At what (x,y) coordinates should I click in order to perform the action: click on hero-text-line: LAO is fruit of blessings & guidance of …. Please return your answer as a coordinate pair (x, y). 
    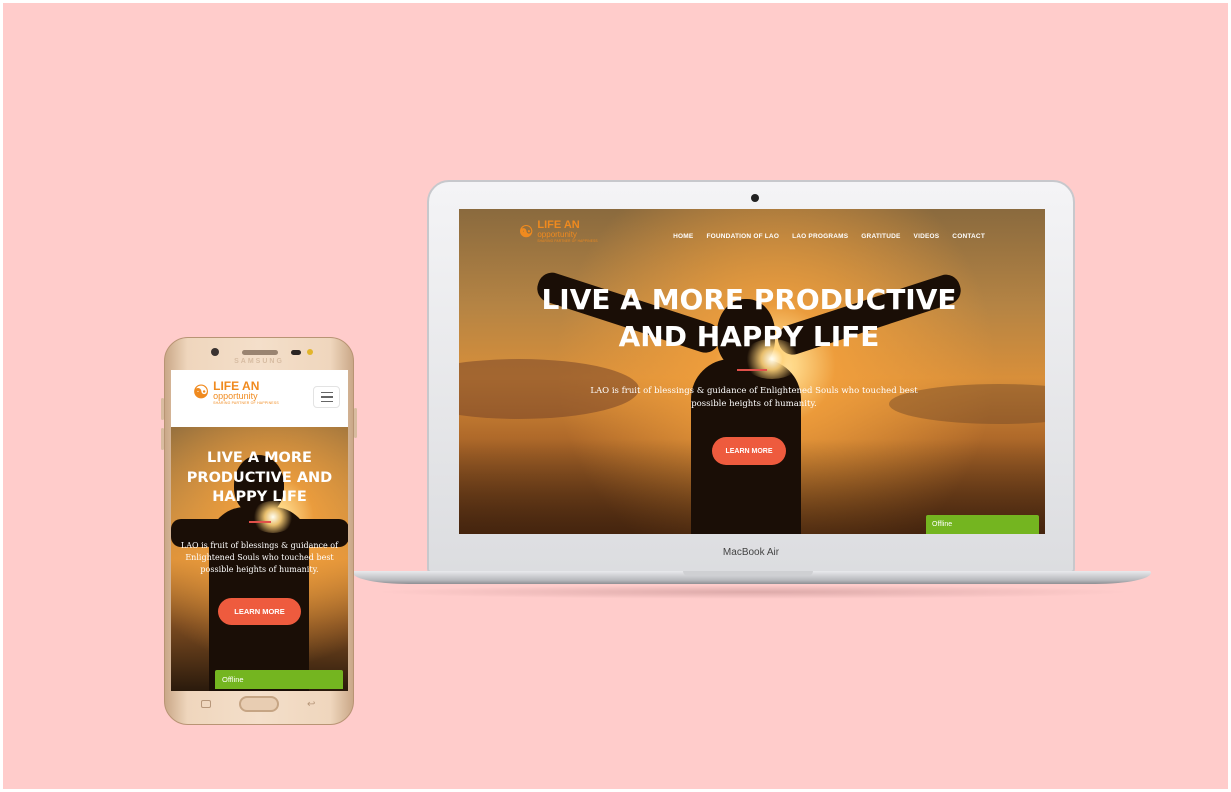
    Looking at the image, I should click on (754, 391).